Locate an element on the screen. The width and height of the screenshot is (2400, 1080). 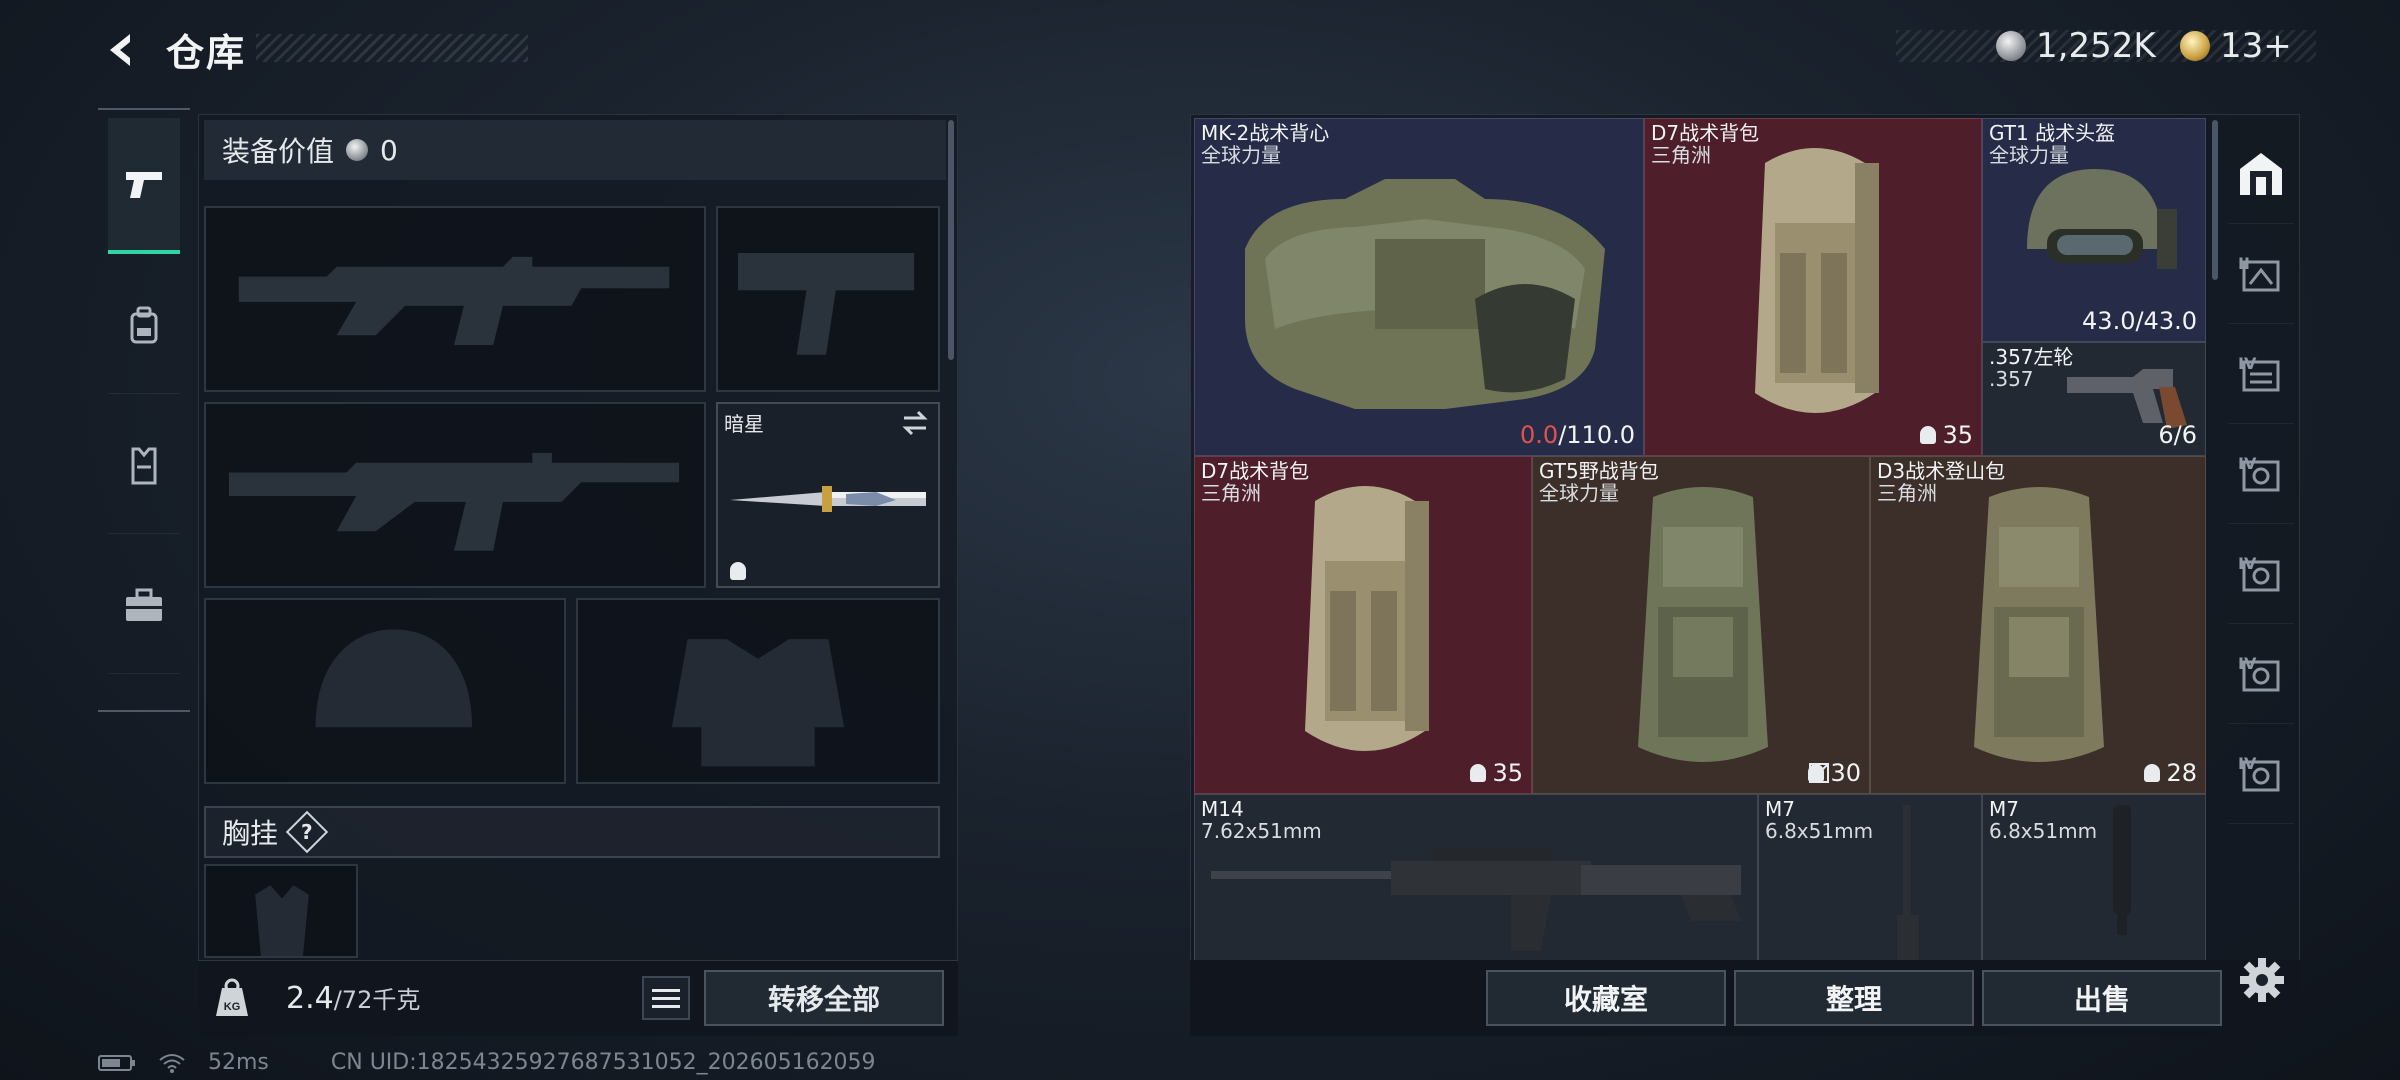
melee-name: 暗星 is located at coordinates (744, 424).